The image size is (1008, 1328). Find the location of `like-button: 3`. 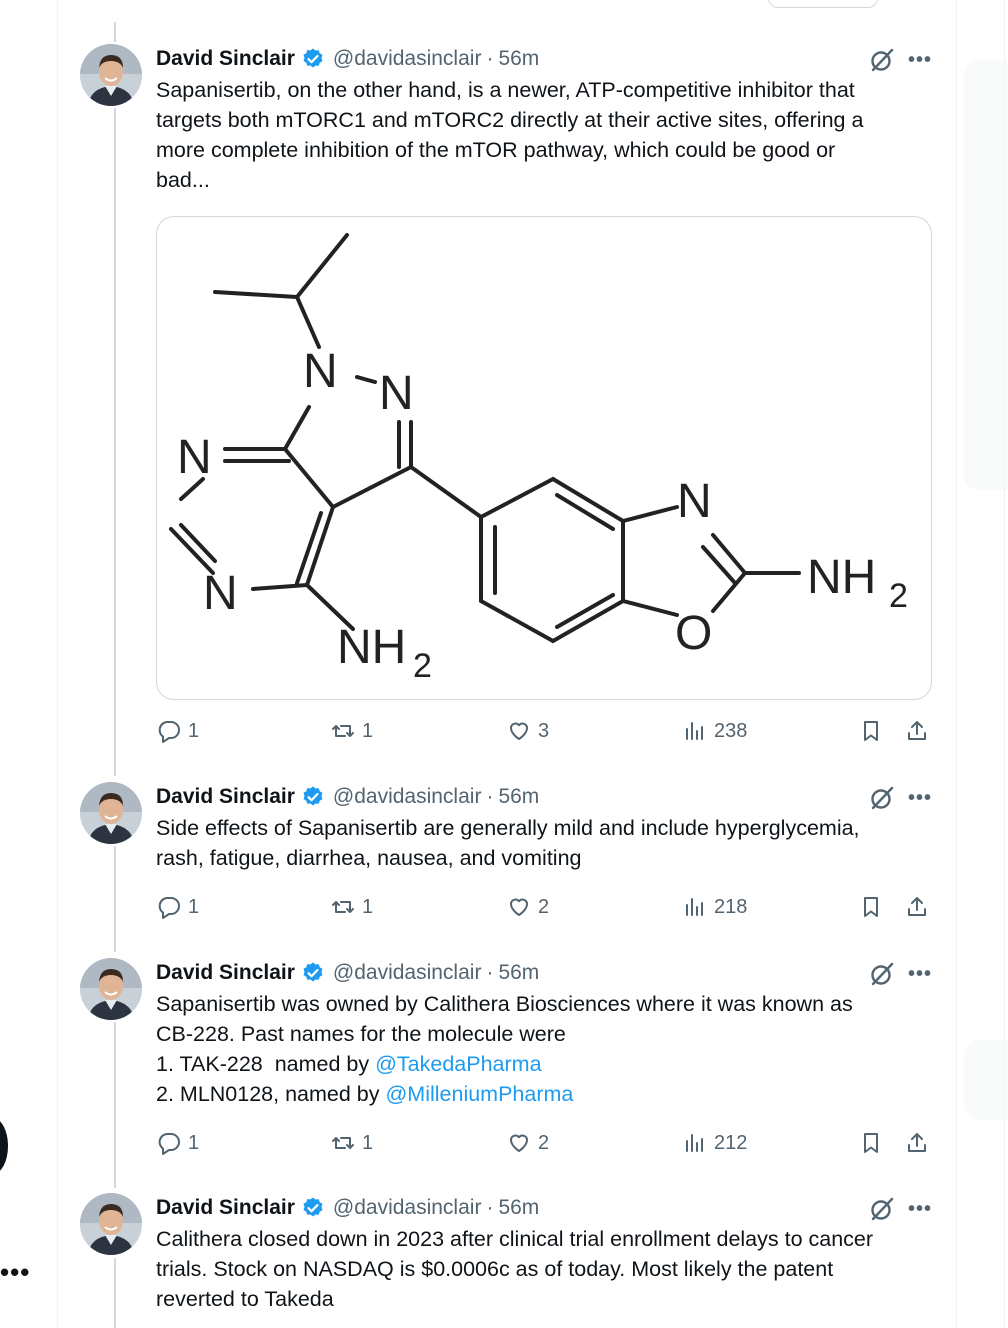

like-button: 3 is located at coordinates (527, 731).